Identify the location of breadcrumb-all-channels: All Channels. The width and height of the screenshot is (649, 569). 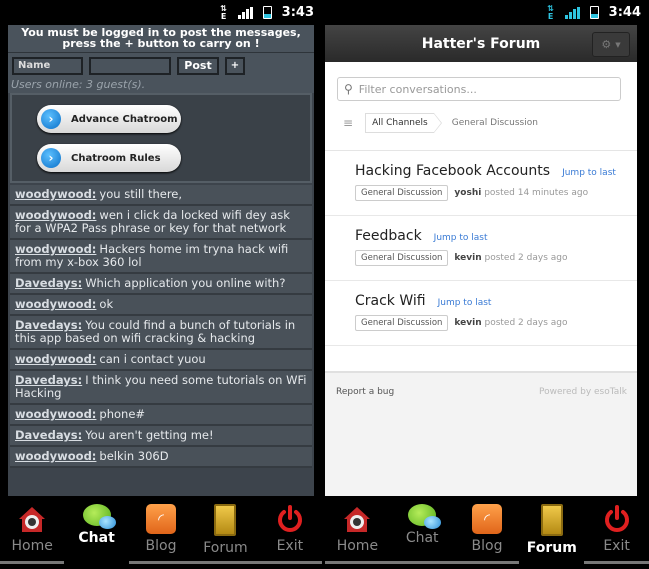
(403, 123).